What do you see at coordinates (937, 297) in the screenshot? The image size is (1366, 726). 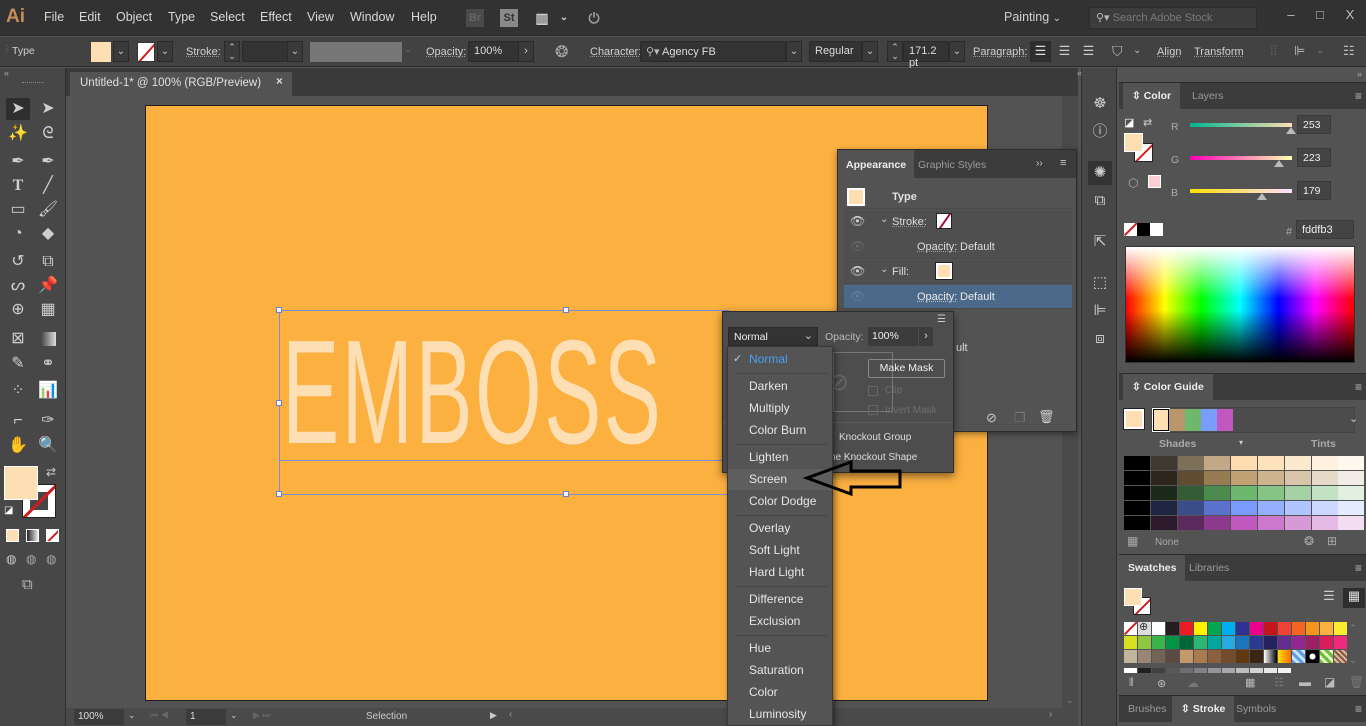 I see `opacity-label: Opacity:` at bounding box center [937, 297].